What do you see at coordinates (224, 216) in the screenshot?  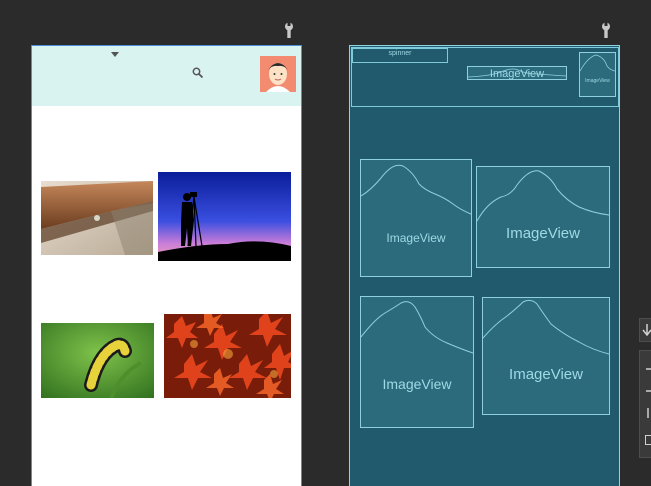 I see `photographer-silhouette-photo` at bounding box center [224, 216].